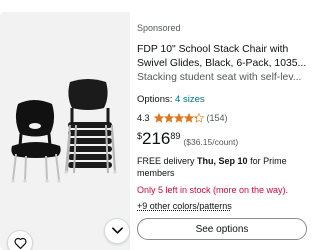 The height and width of the screenshot is (250, 320). Describe the element at coordinates (143, 118) in the screenshot. I see `rating-value: 4.3` at that location.